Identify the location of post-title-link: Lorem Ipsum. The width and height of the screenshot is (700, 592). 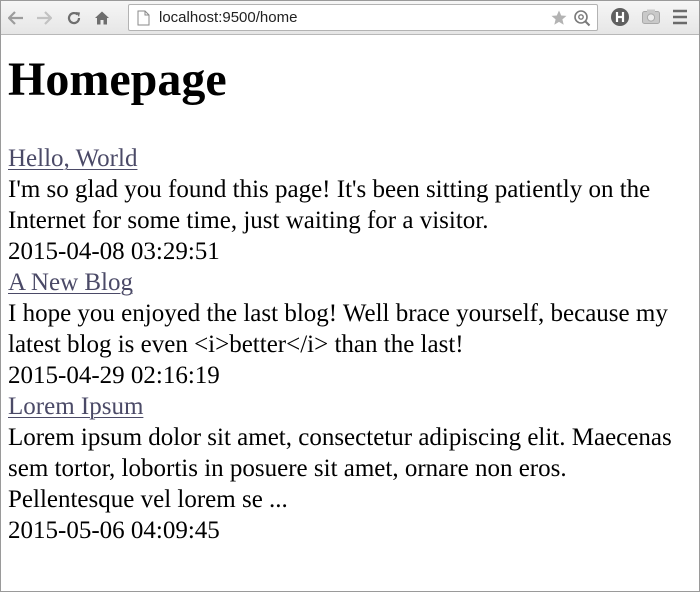
(350, 406).